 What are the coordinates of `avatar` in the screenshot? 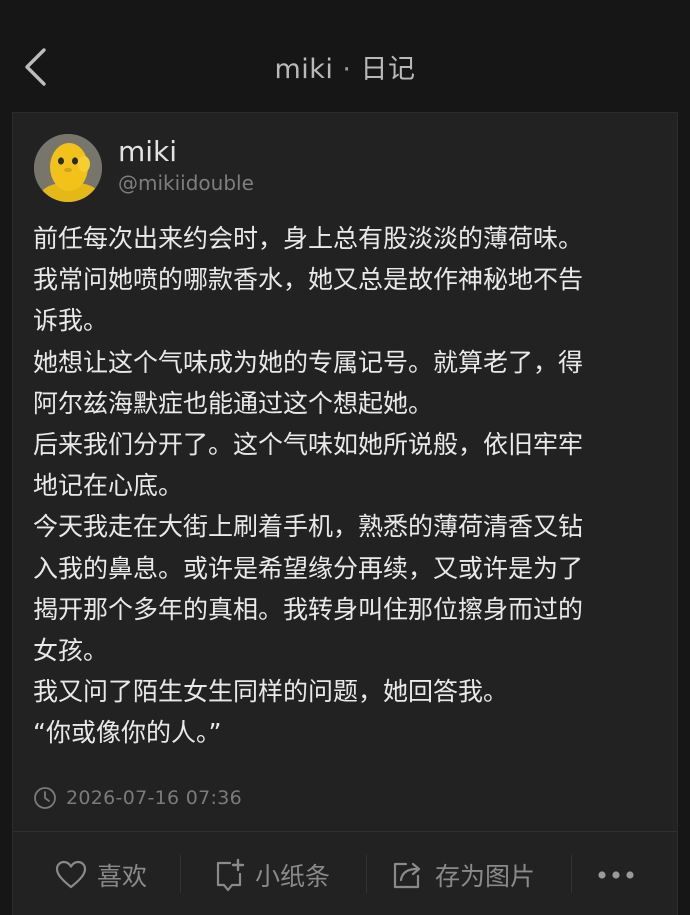 It's located at (68, 168).